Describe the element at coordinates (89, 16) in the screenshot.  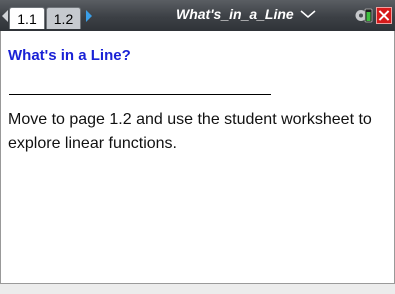
I see `next-page-arrow-icon` at that location.